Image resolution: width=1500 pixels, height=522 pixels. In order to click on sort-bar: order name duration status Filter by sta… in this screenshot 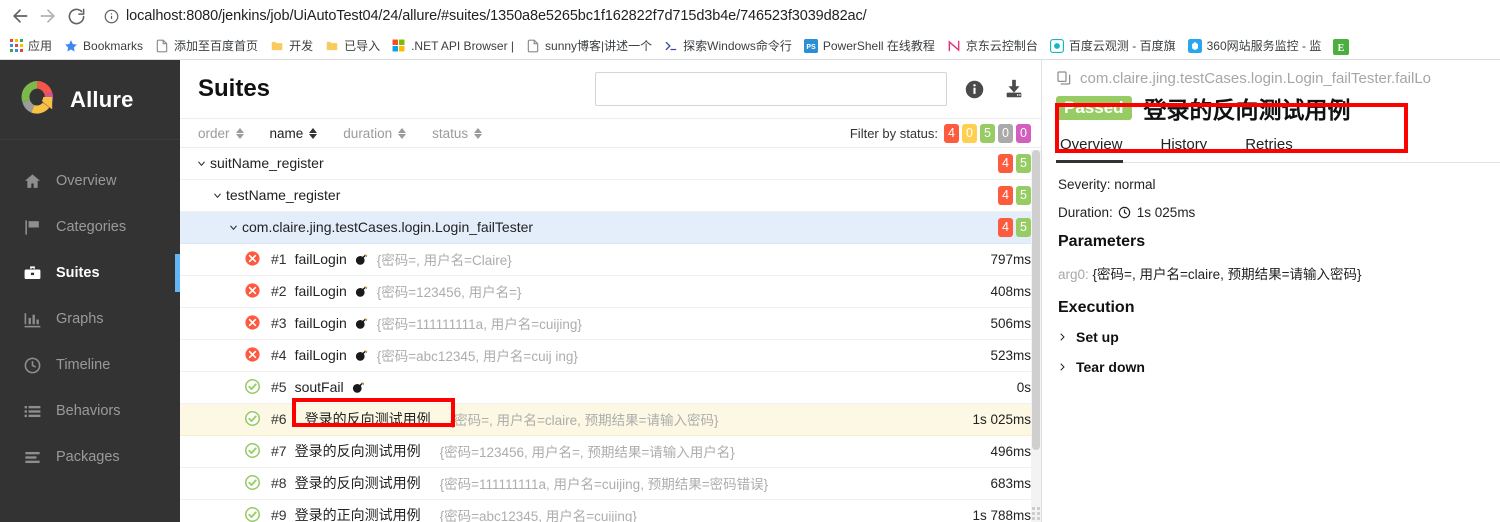, I will do `click(610, 133)`.